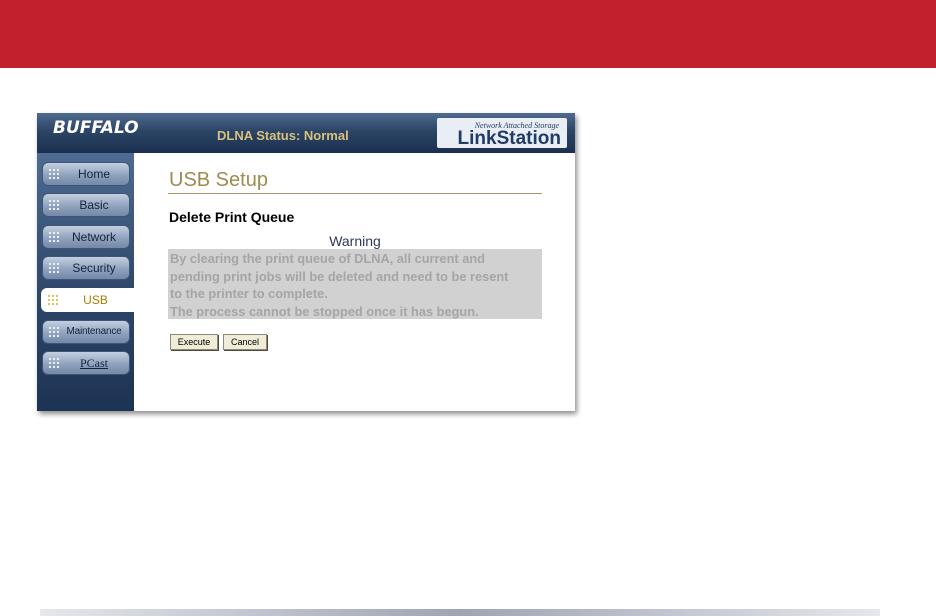  What do you see at coordinates (509, 138) in the screenshot?
I see `product-name: LinkStation` at bounding box center [509, 138].